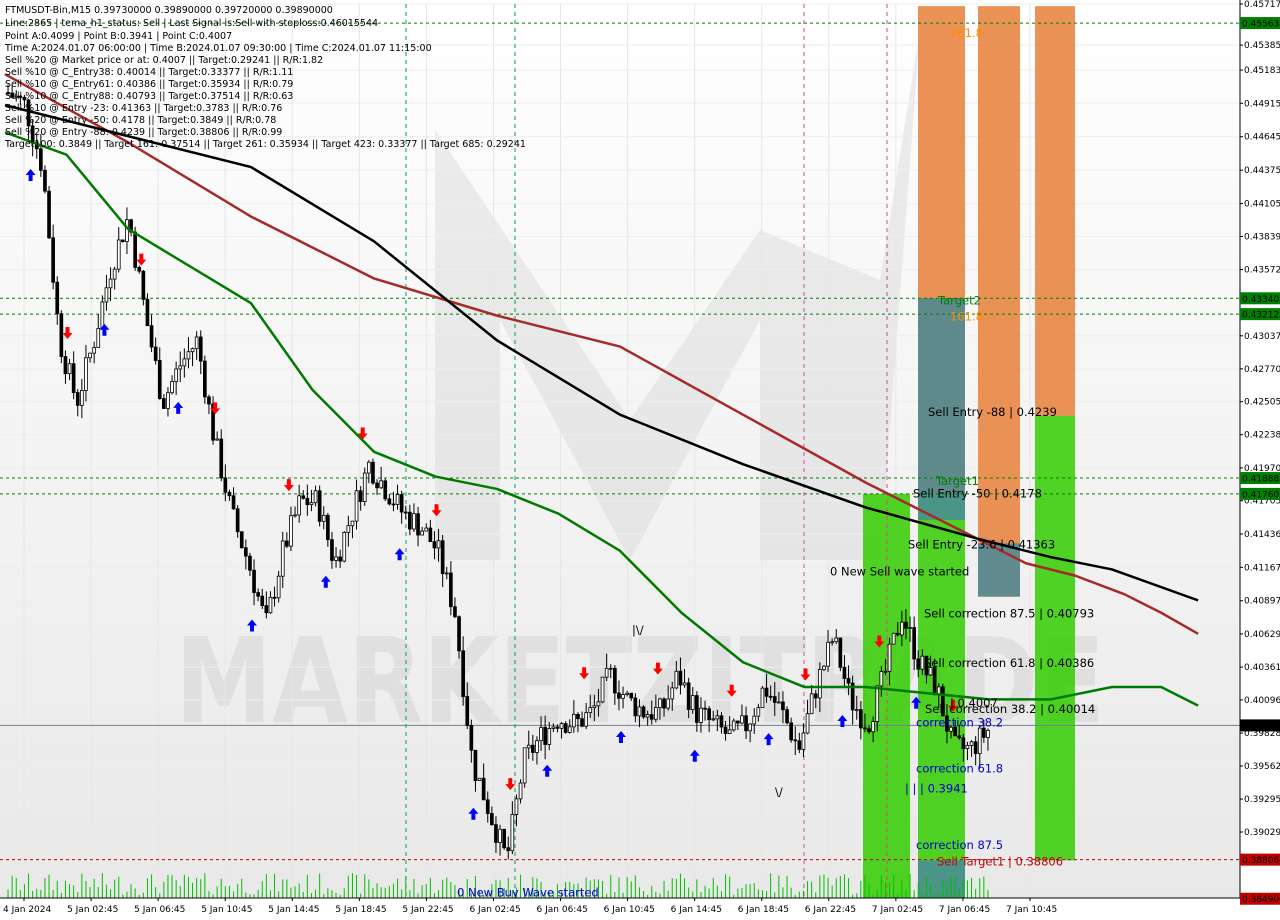 This screenshot has width=1280, height=920. I want to click on y-tick-label: 0.44645, so click(1262, 138).